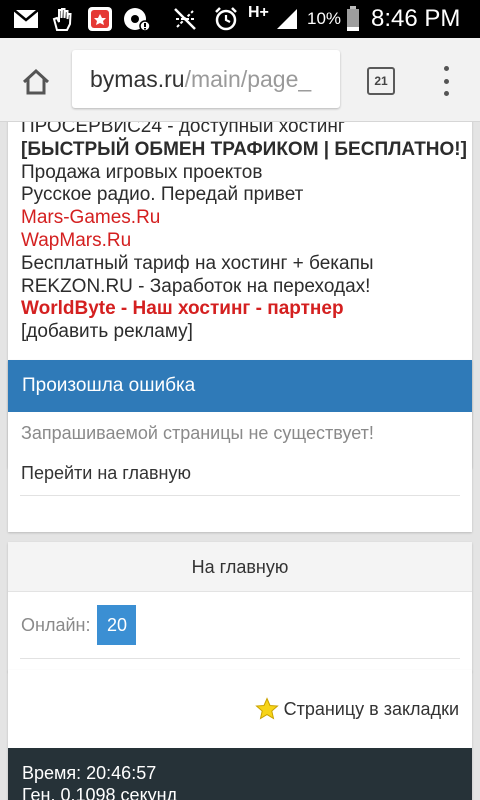 Image resolution: width=480 pixels, height=800 pixels. What do you see at coordinates (446, 81) in the screenshot?
I see `overflow-menu-icon` at bounding box center [446, 81].